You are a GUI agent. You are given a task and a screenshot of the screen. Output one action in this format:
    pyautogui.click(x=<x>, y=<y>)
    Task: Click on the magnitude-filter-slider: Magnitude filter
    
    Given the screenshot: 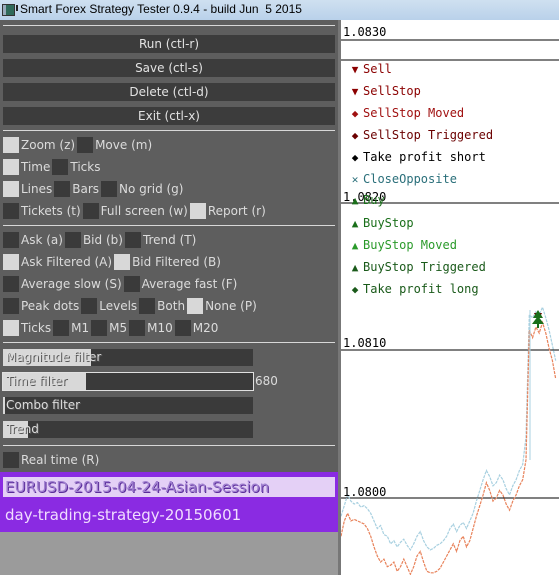 What is the action you would take?
    pyautogui.click(x=128, y=357)
    